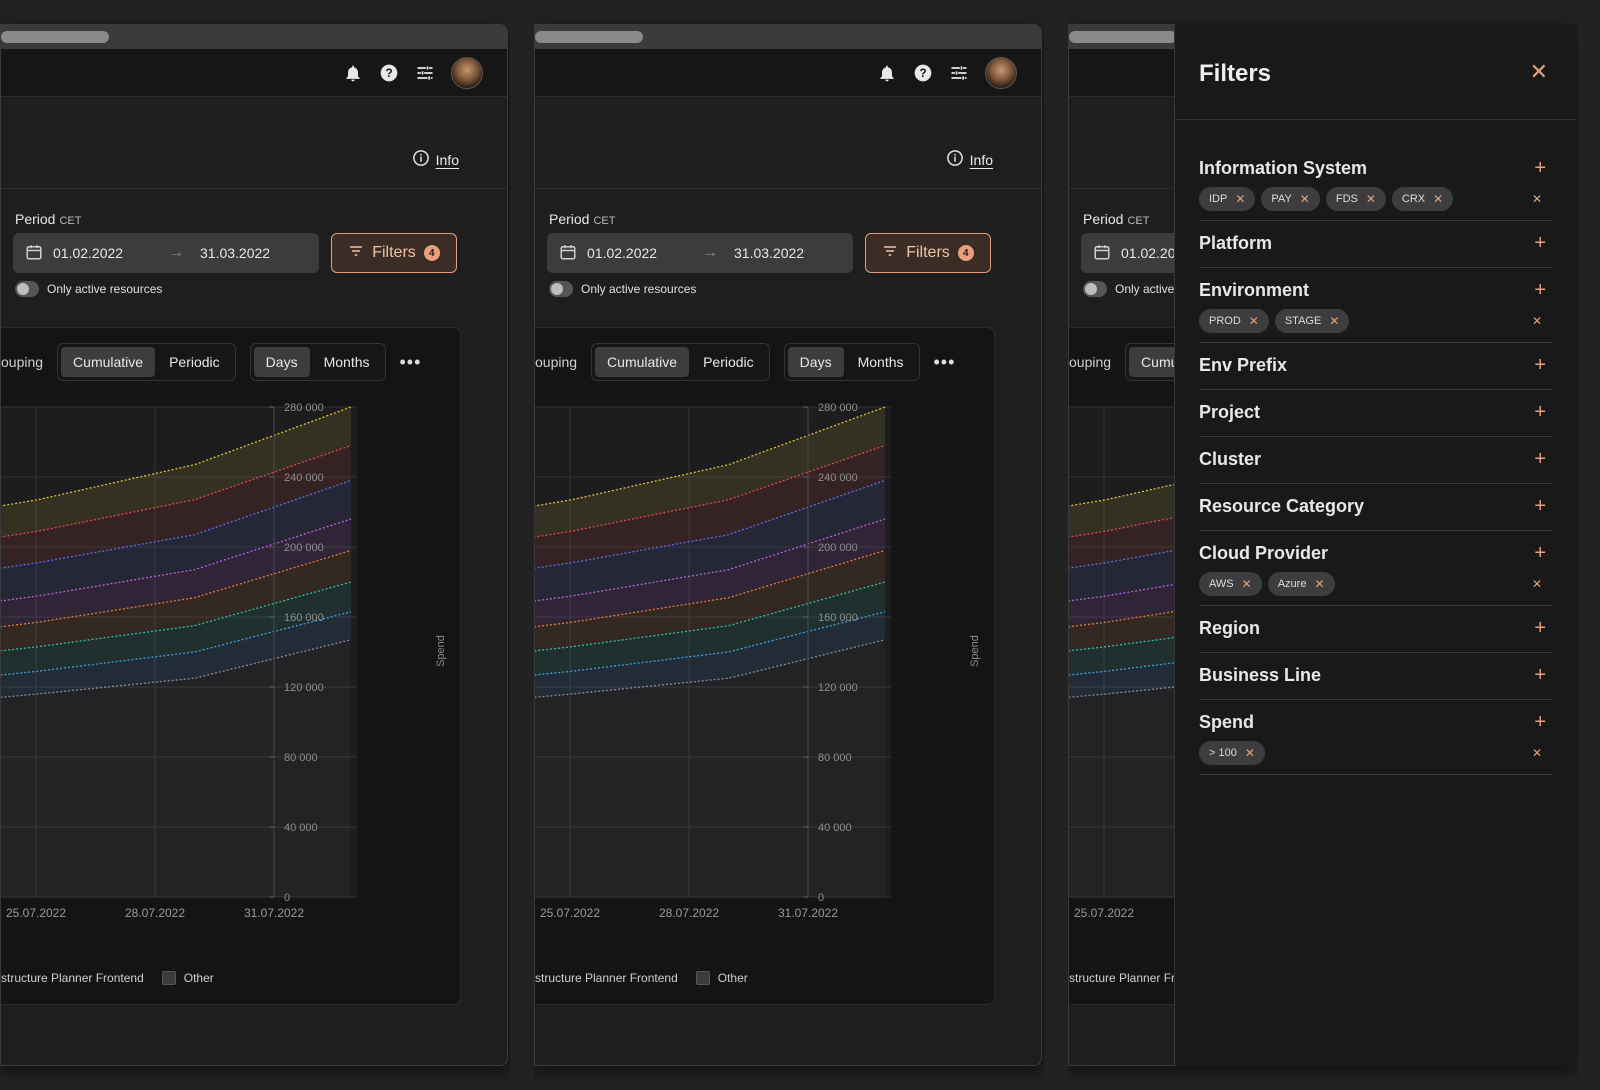 The height and width of the screenshot is (1090, 1600). I want to click on legend-item-planner-frontend: structure Planner Fr, so click(1122, 978).